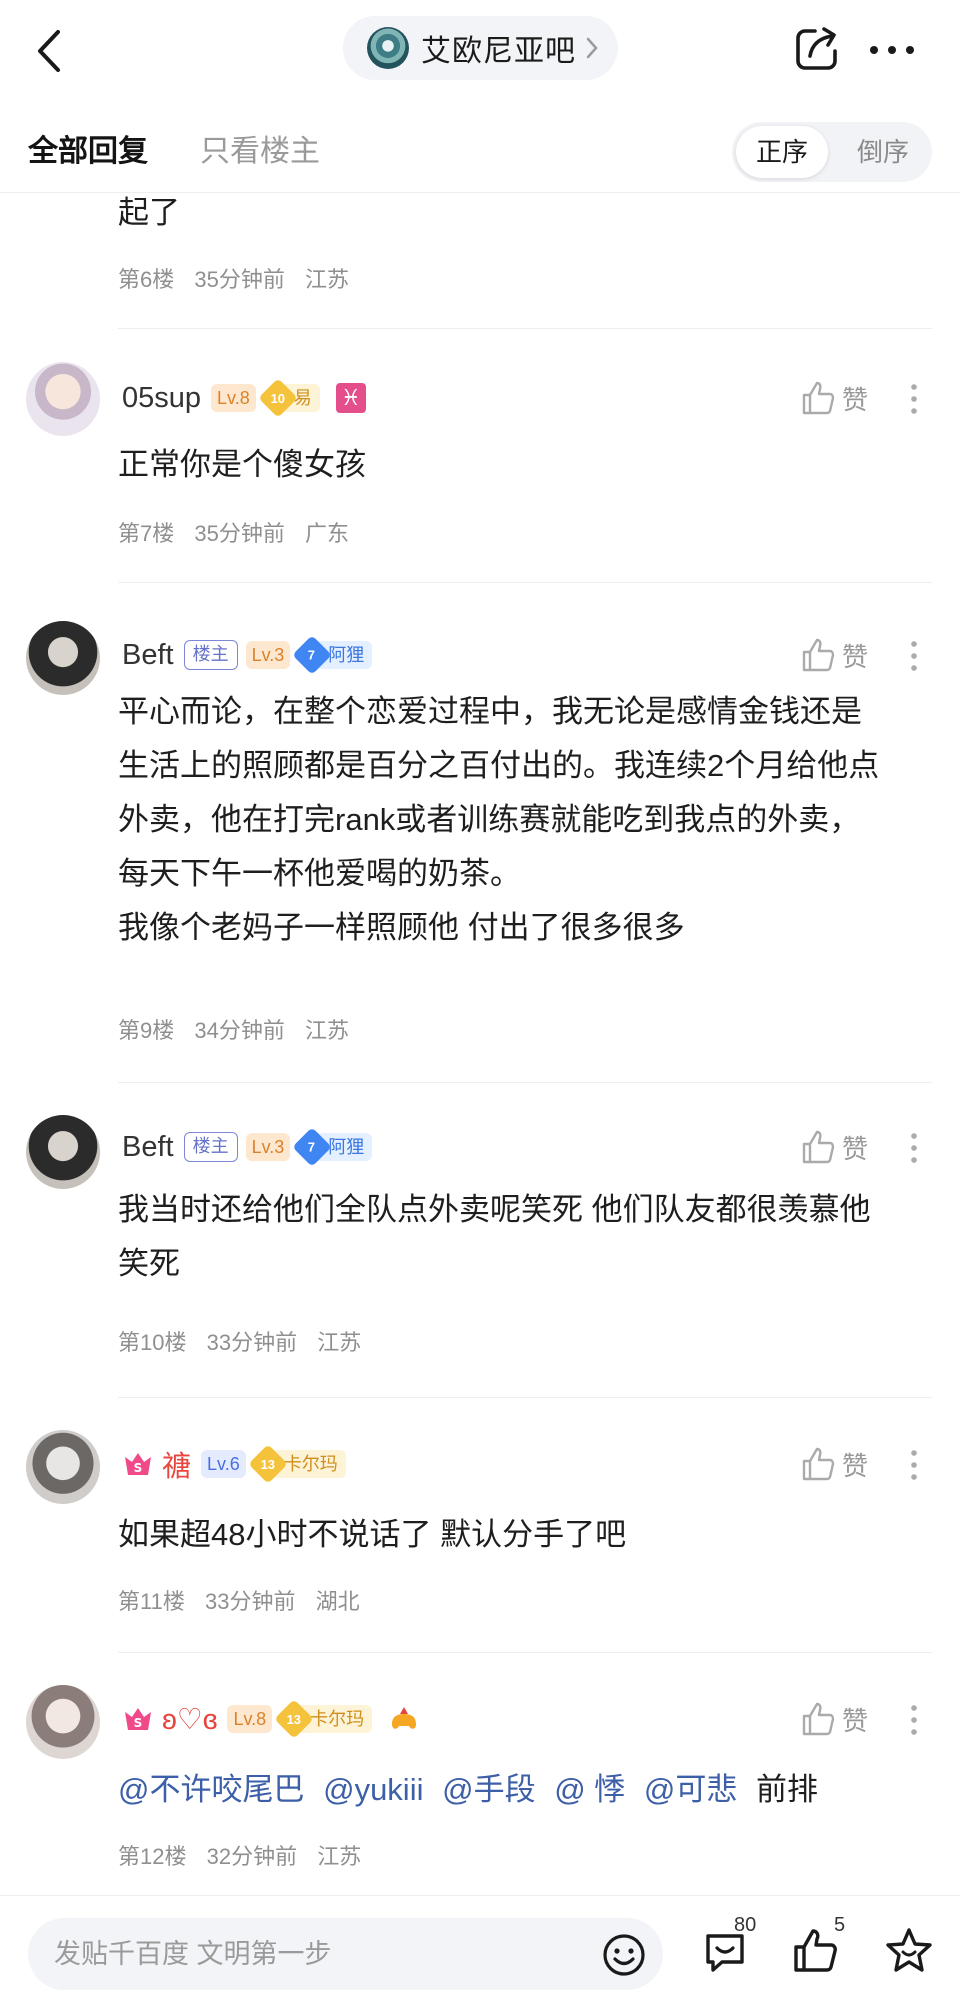 This screenshot has width=960, height=2011. What do you see at coordinates (345, 1954) in the screenshot?
I see `reply-input: 发贴千百度 文明第一步` at bounding box center [345, 1954].